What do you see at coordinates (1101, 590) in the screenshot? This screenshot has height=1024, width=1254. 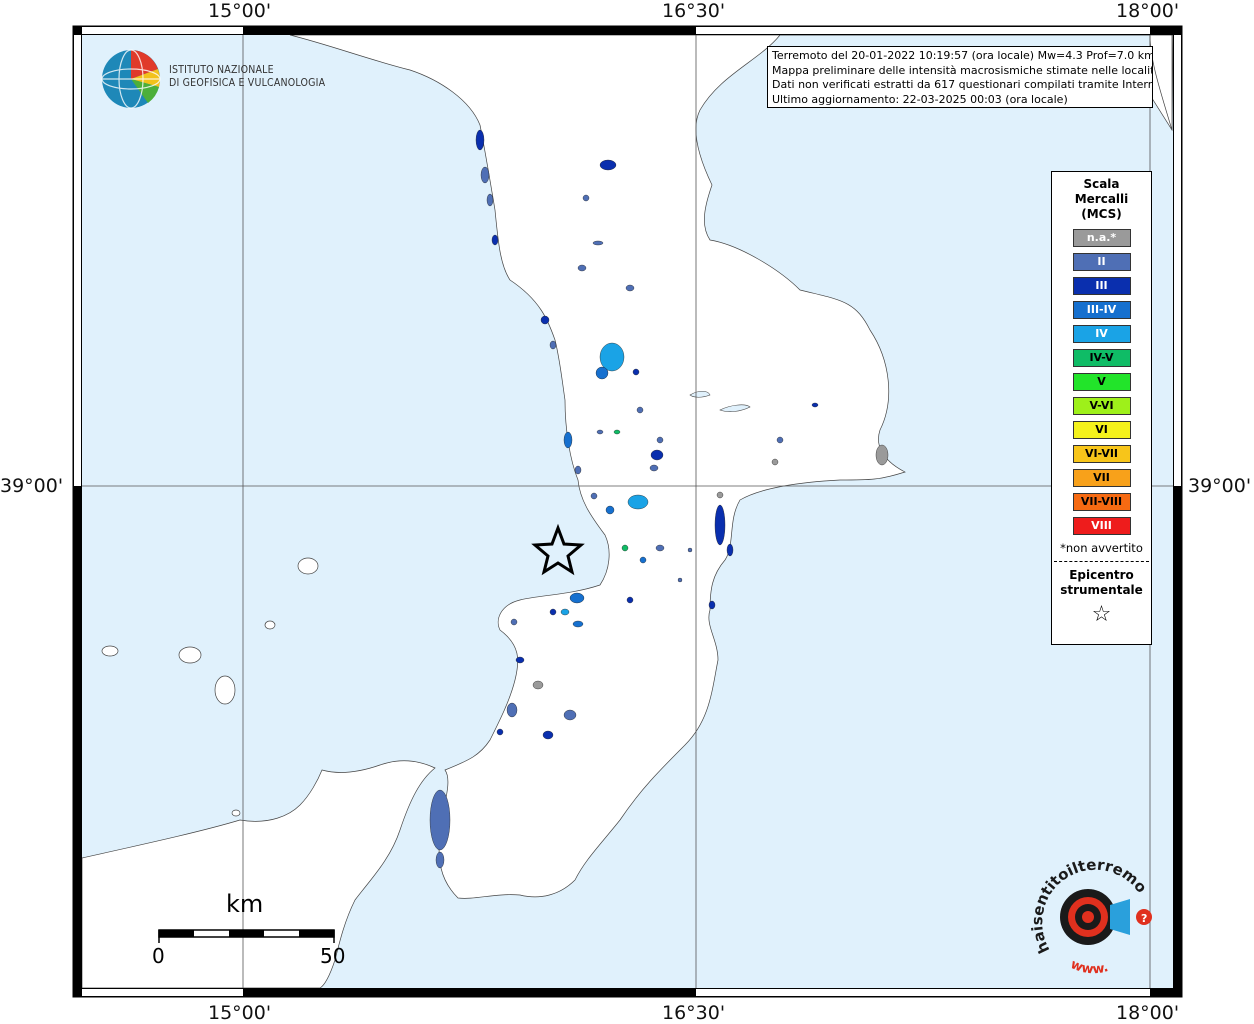 I see `legend-epi-2: strumentale` at bounding box center [1101, 590].